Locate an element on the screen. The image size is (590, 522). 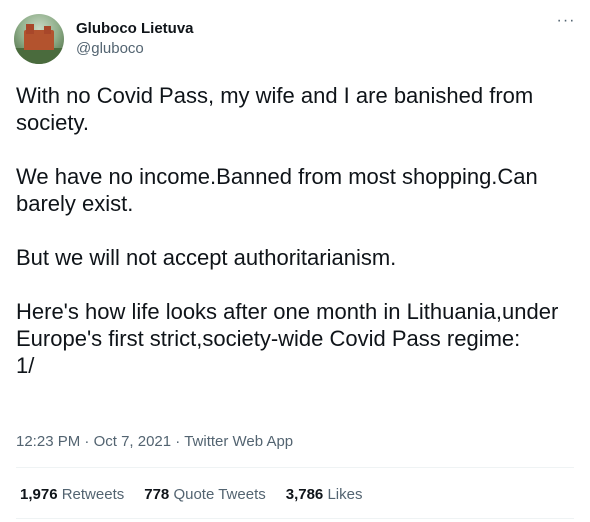
likes-count: 3,786 is located at coordinates (304, 494).